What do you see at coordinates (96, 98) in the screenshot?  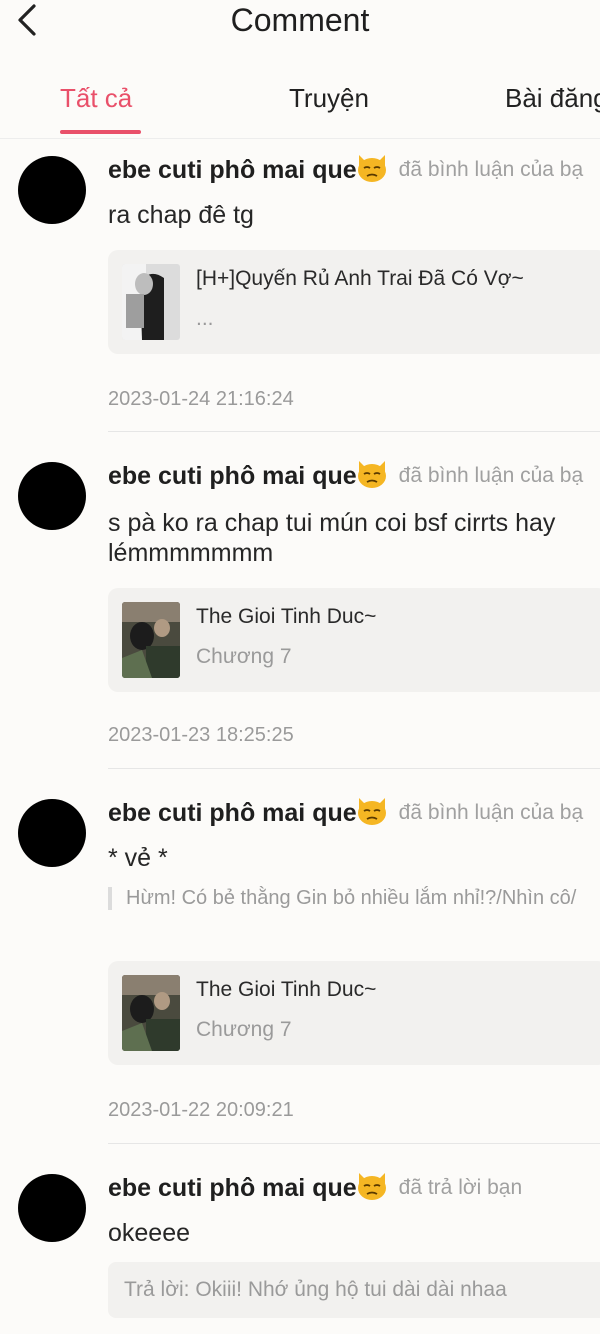 I see `tab-all: Tất cả` at bounding box center [96, 98].